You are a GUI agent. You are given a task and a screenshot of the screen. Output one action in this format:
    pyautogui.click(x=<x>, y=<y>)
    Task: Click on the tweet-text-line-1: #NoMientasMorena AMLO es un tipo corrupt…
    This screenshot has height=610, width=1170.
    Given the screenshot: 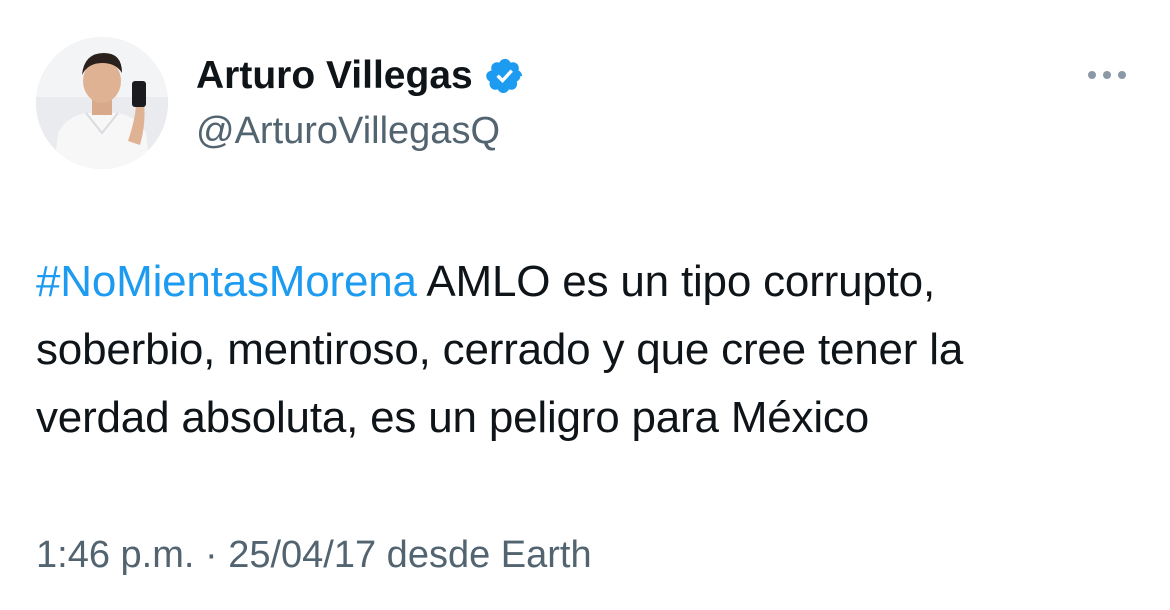 What is the action you would take?
    pyautogui.click(x=586, y=282)
    